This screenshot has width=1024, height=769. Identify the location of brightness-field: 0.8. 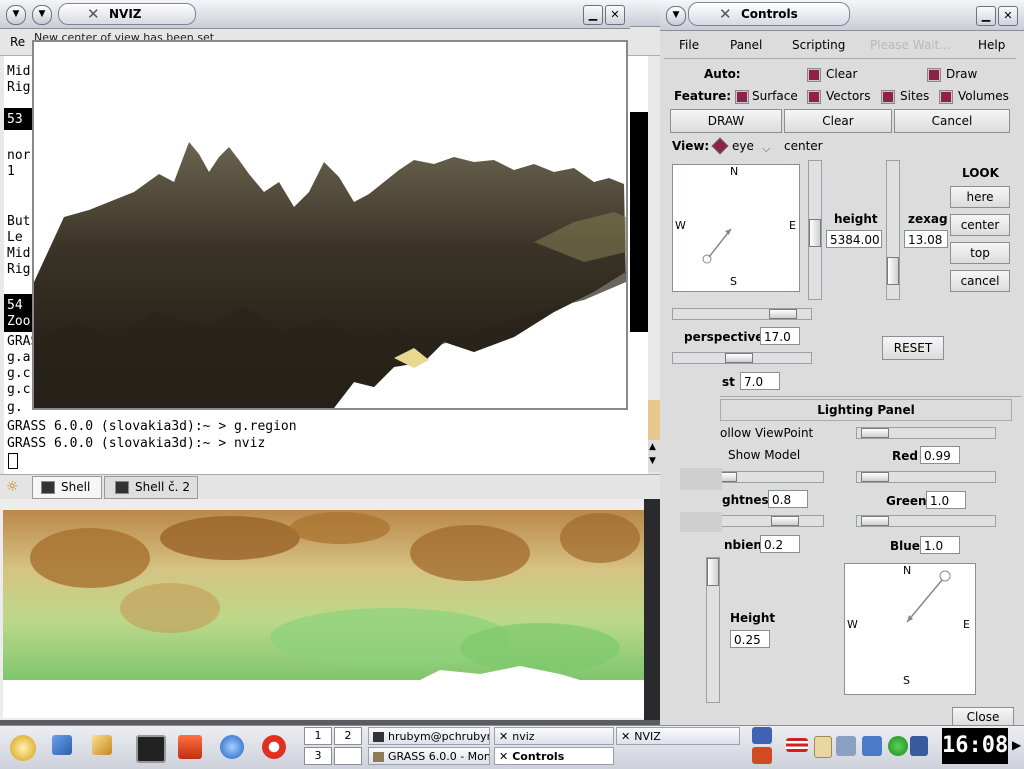
(788, 499).